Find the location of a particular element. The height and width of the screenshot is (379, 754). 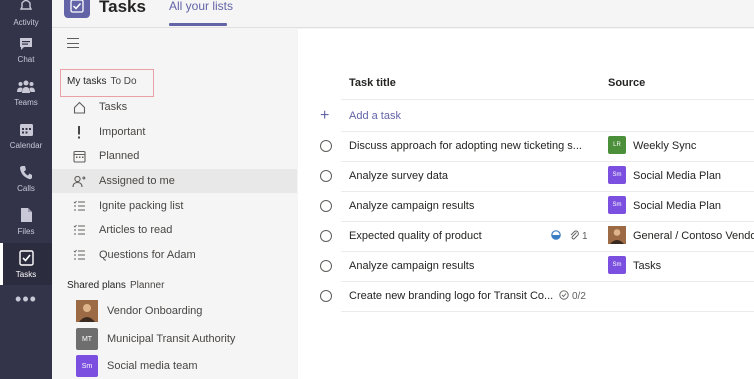

my-tasks-subtitle: To Do is located at coordinates (123, 81).